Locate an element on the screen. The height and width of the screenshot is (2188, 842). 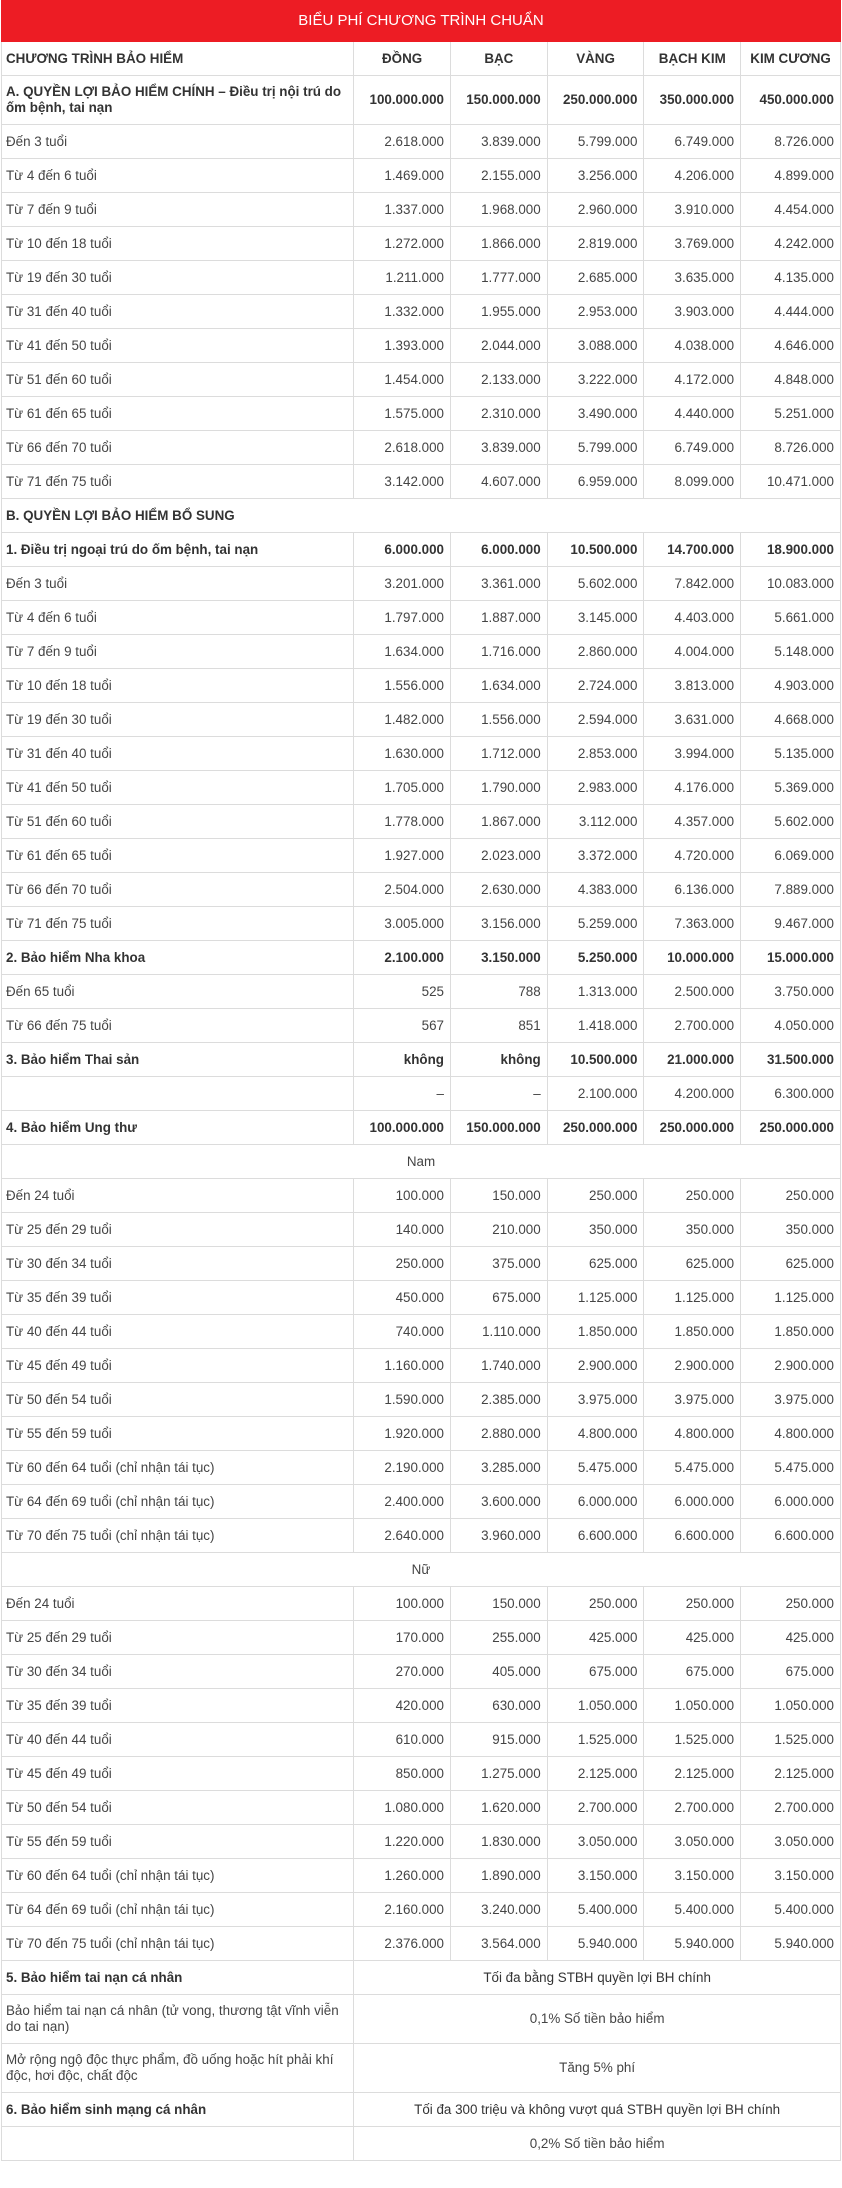
row-label: Từ 51 đến 60 tuổi is located at coordinates (177, 821).